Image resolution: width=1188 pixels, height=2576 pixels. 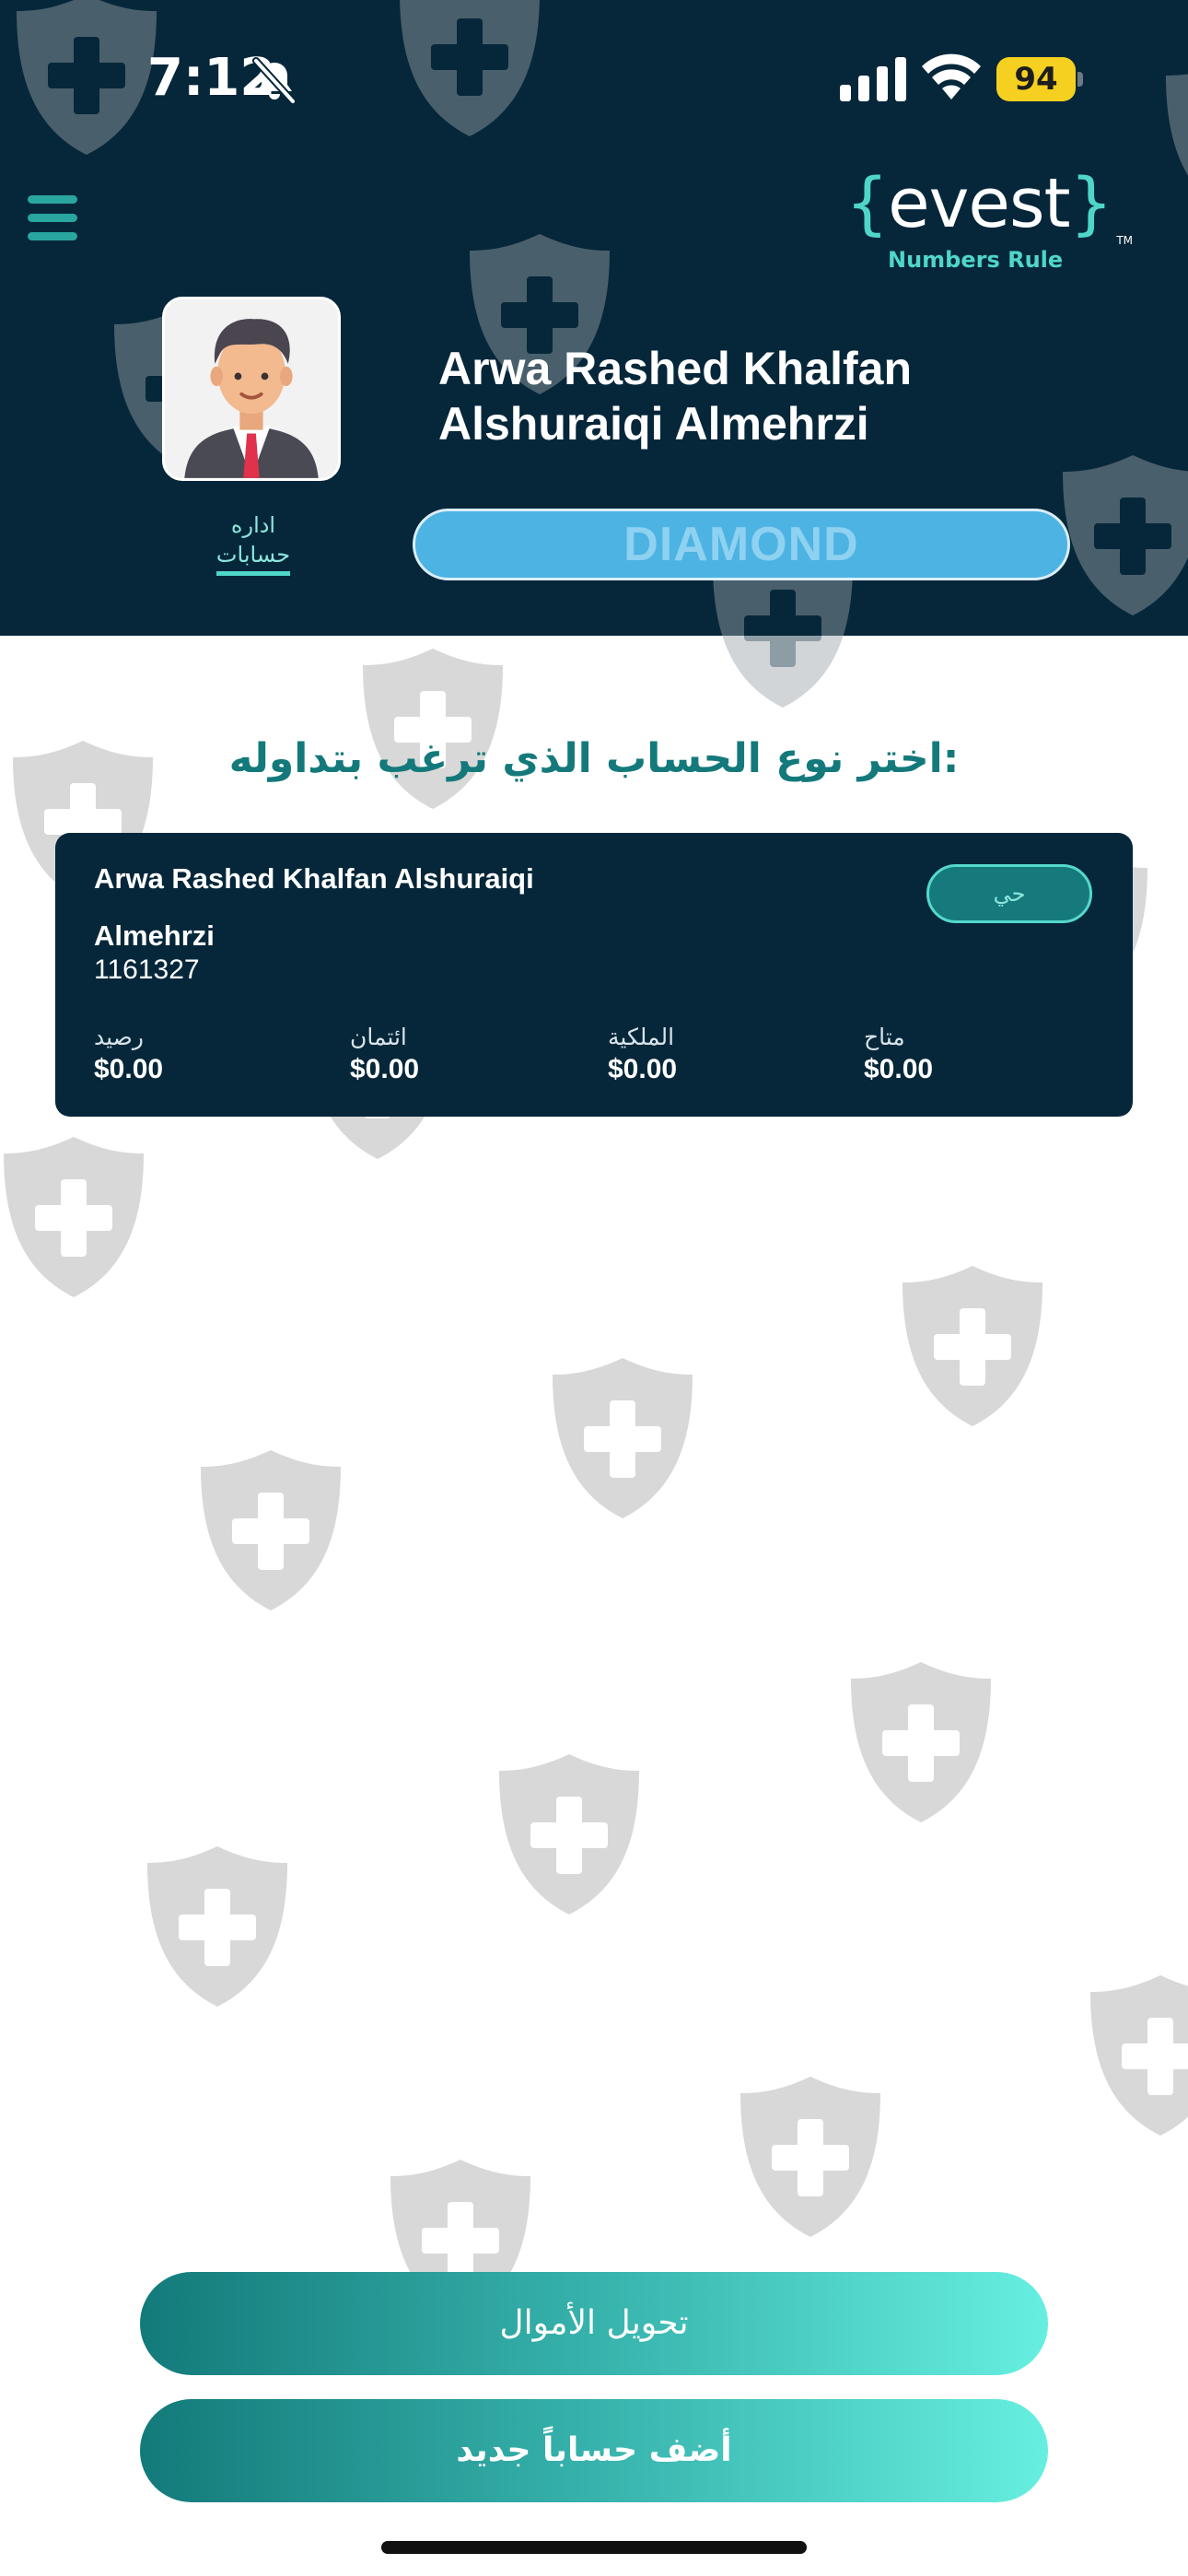 I want to click on account-status-badge: حي, so click(x=1009, y=893).